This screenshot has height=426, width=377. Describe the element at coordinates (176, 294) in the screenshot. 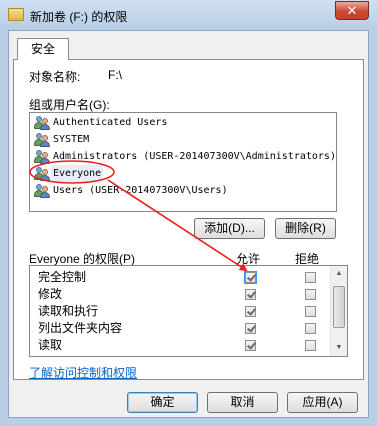

I see `permission-row: 修改` at that location.